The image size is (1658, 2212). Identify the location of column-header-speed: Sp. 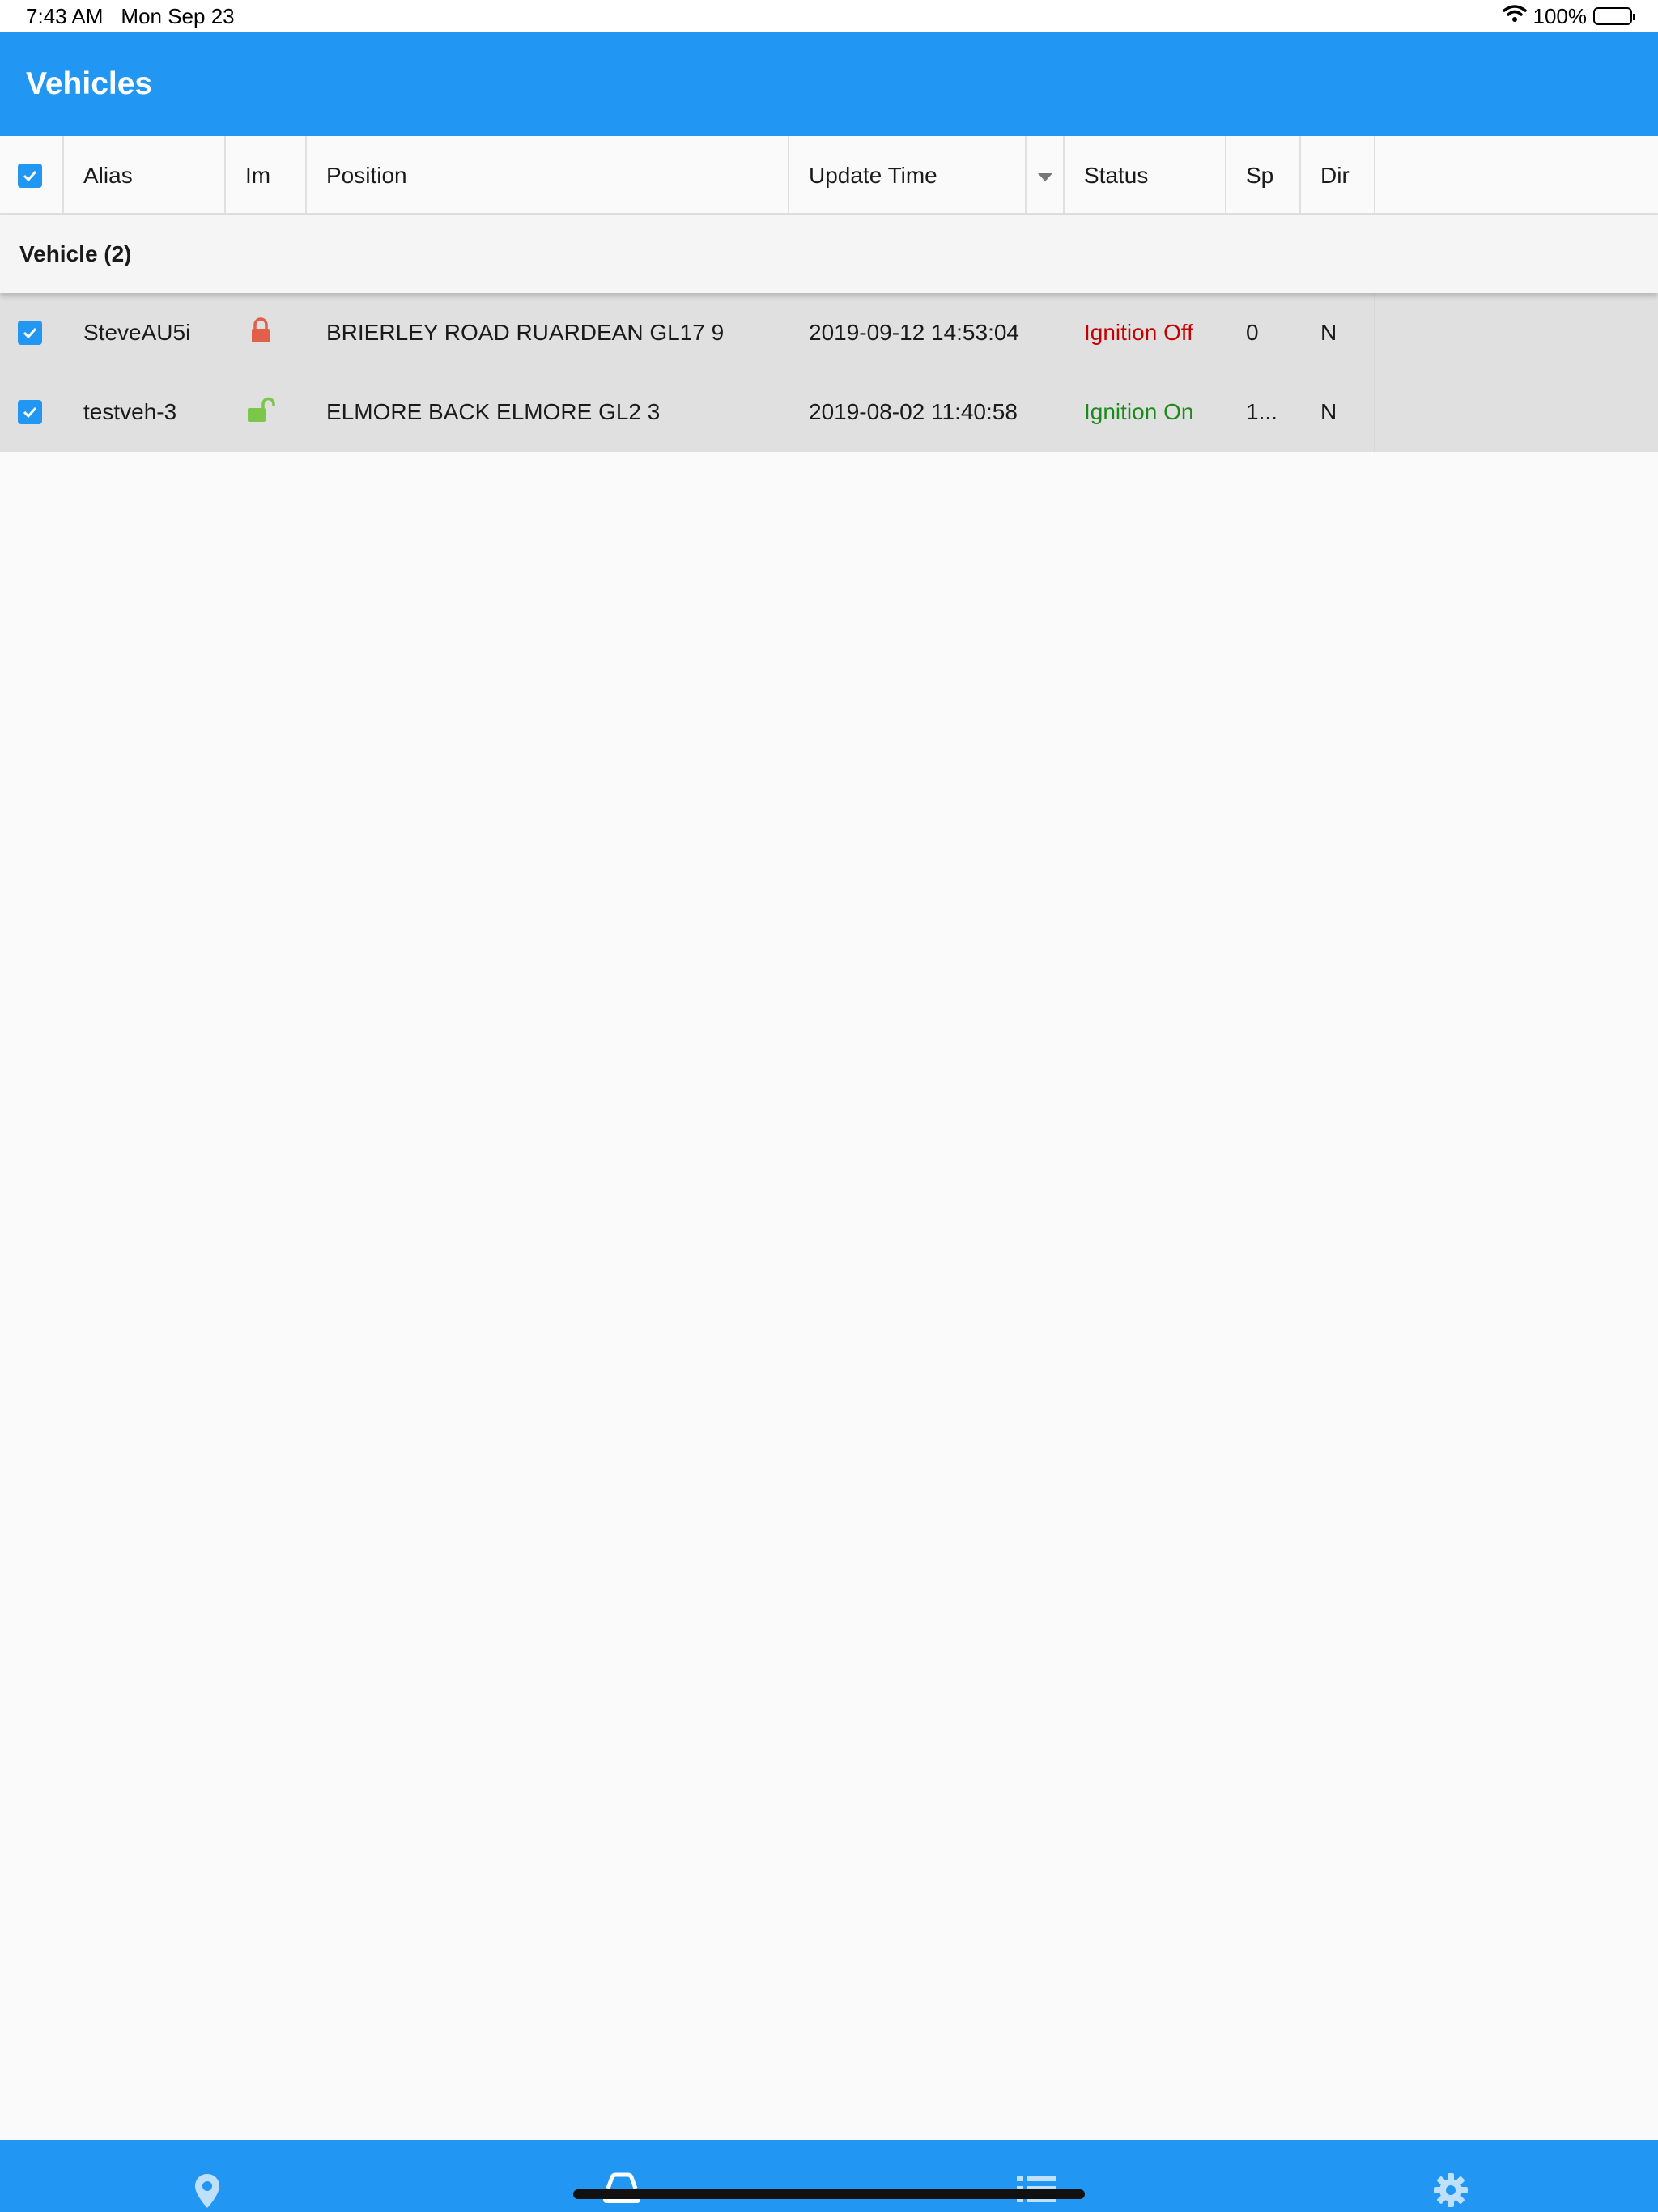
(1263, 176).